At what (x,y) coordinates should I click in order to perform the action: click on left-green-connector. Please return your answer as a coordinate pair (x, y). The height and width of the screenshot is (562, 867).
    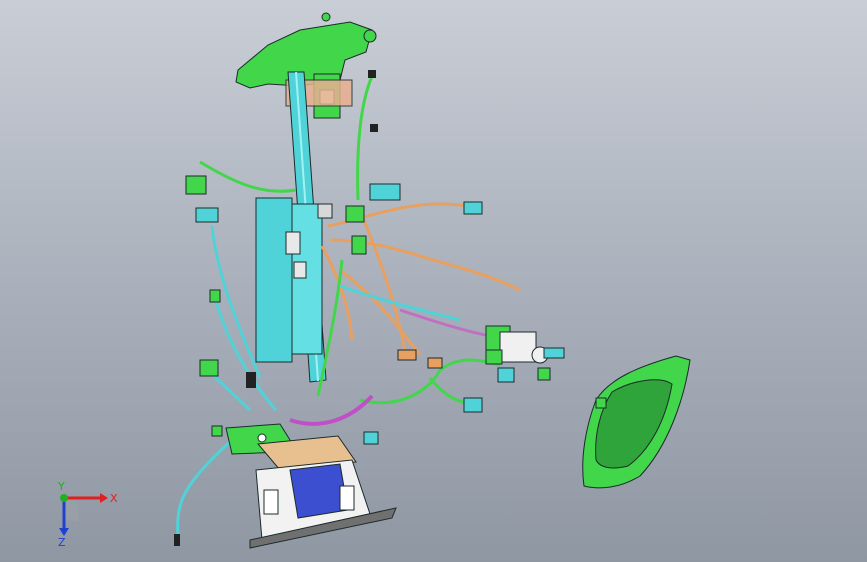
    Looking at the image, I should click on (196, 185).